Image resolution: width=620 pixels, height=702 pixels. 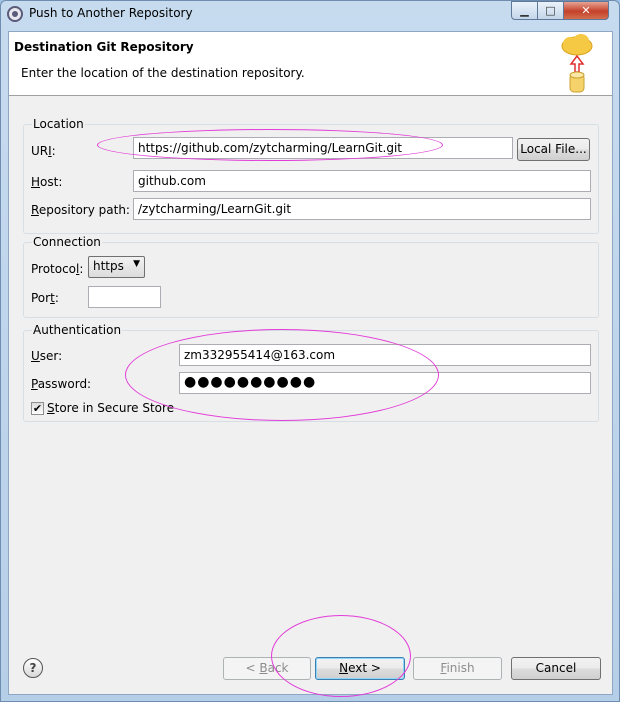 I want to click on connection-group-title: Connection, so click(x=67, y=242).